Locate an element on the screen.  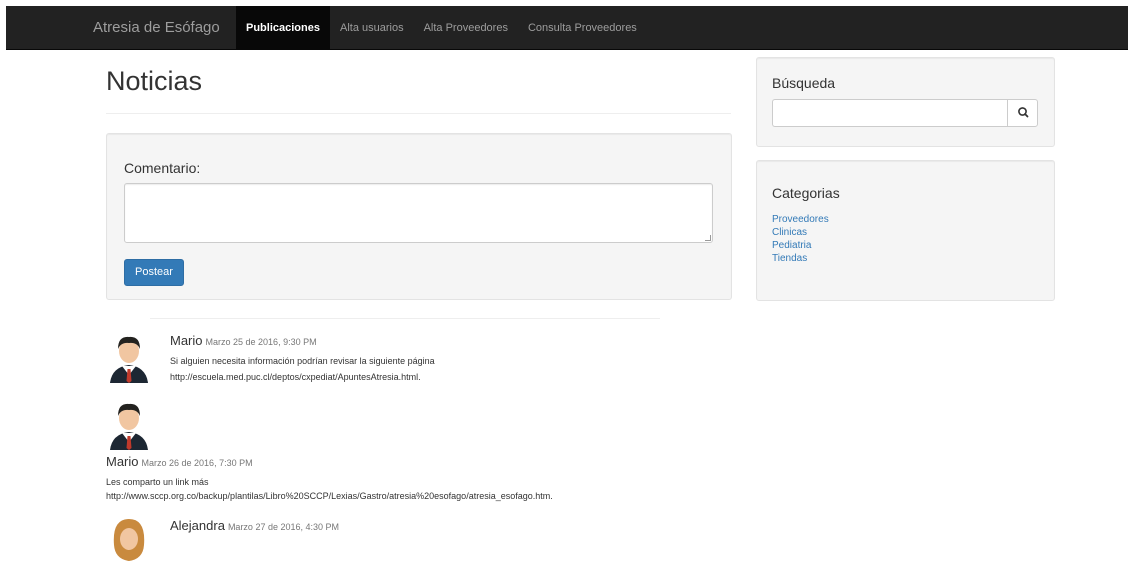
search-input is located at coordinates (889, 113).